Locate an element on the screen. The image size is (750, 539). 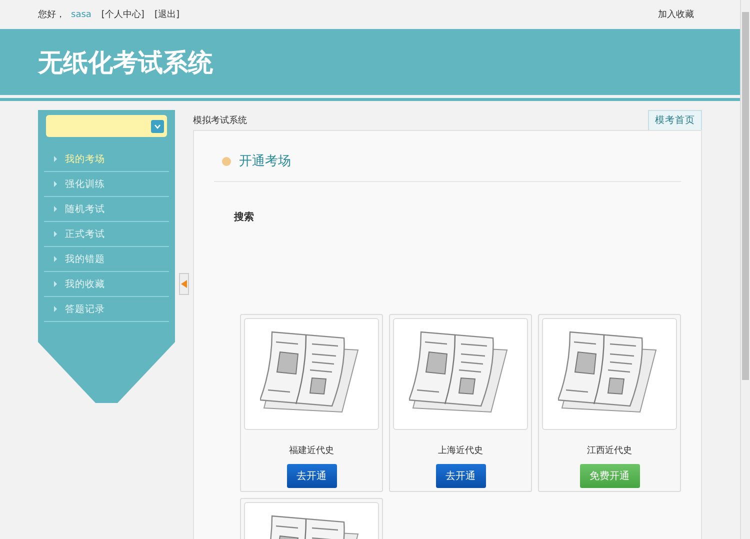
sidebar-item: 我的考场 is located at coordinates (107, 159).